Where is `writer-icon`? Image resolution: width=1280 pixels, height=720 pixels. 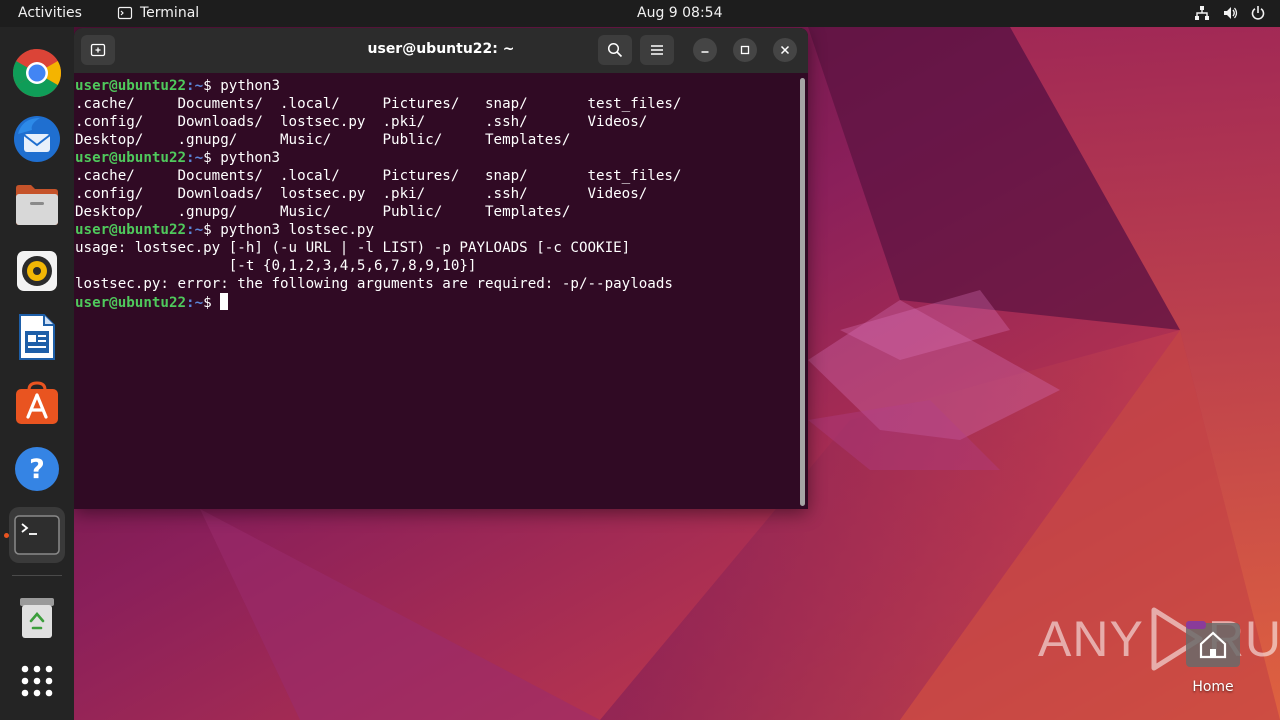 writer-icon is located at coordinates (37, 337).